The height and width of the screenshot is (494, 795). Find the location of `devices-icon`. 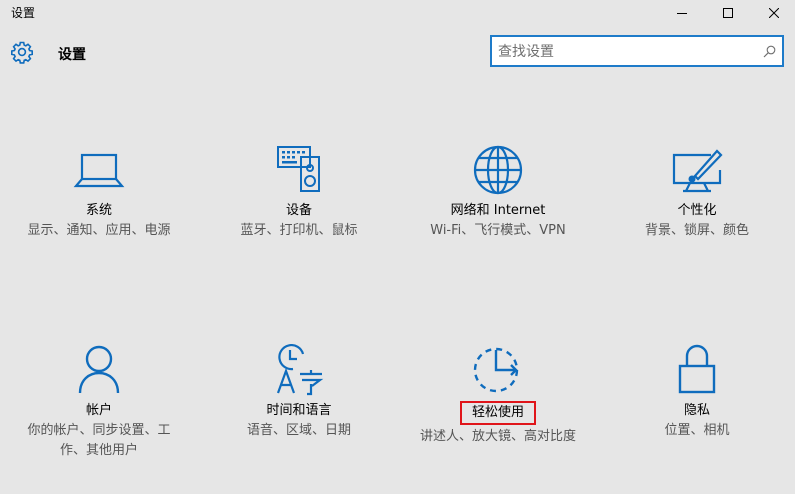

devices-icon is located at coordinates (298, 169).